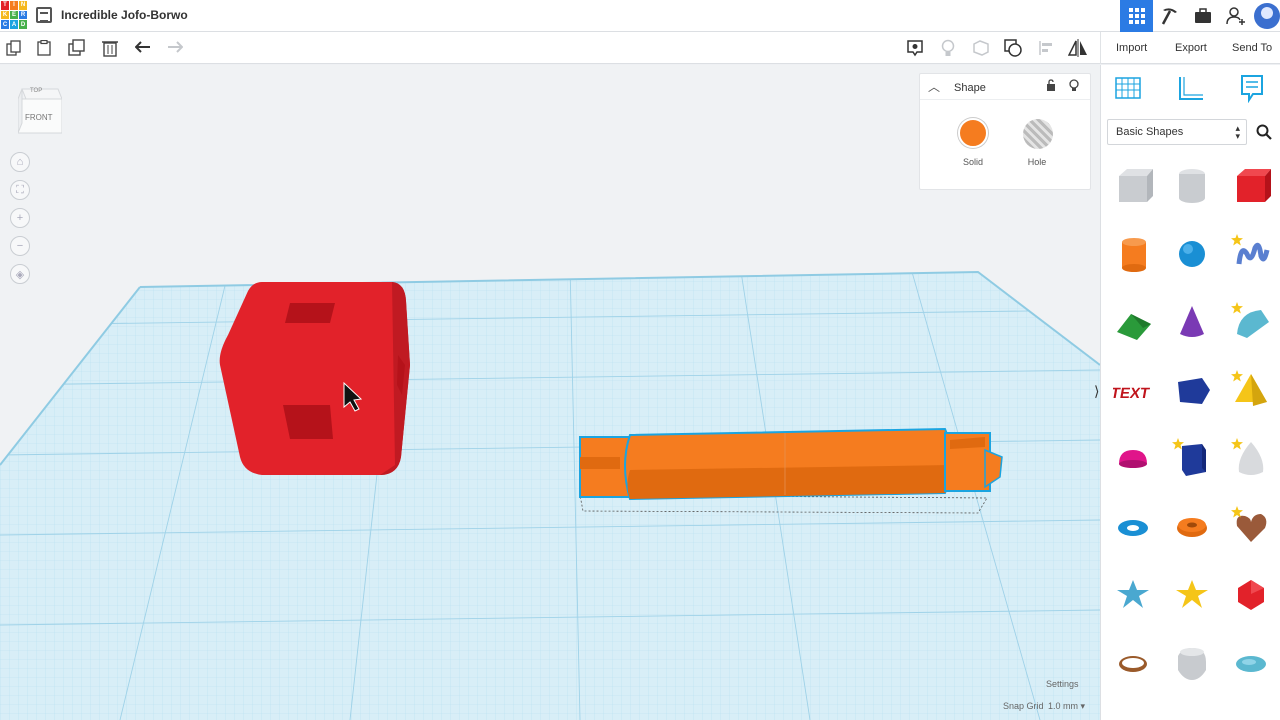 The image size is (1280, 720). I want to click on blocks-view-button, so click(1169, 16).